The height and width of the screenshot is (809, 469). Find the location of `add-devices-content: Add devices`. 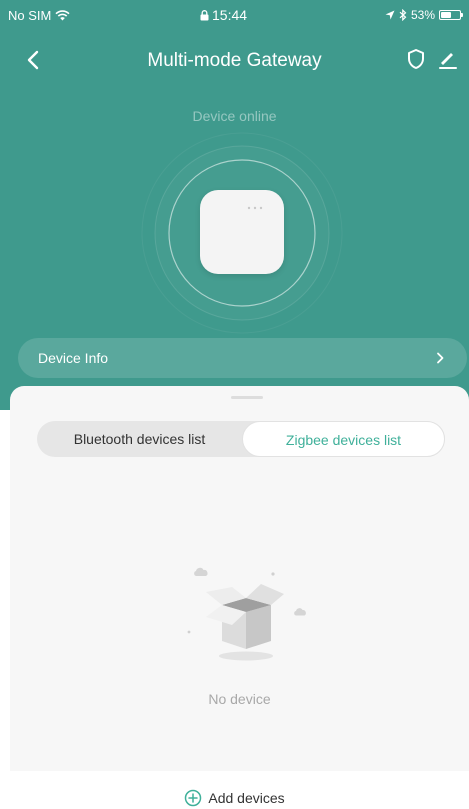

add-devices-content: Add devices is located at coordinates (234, 798).